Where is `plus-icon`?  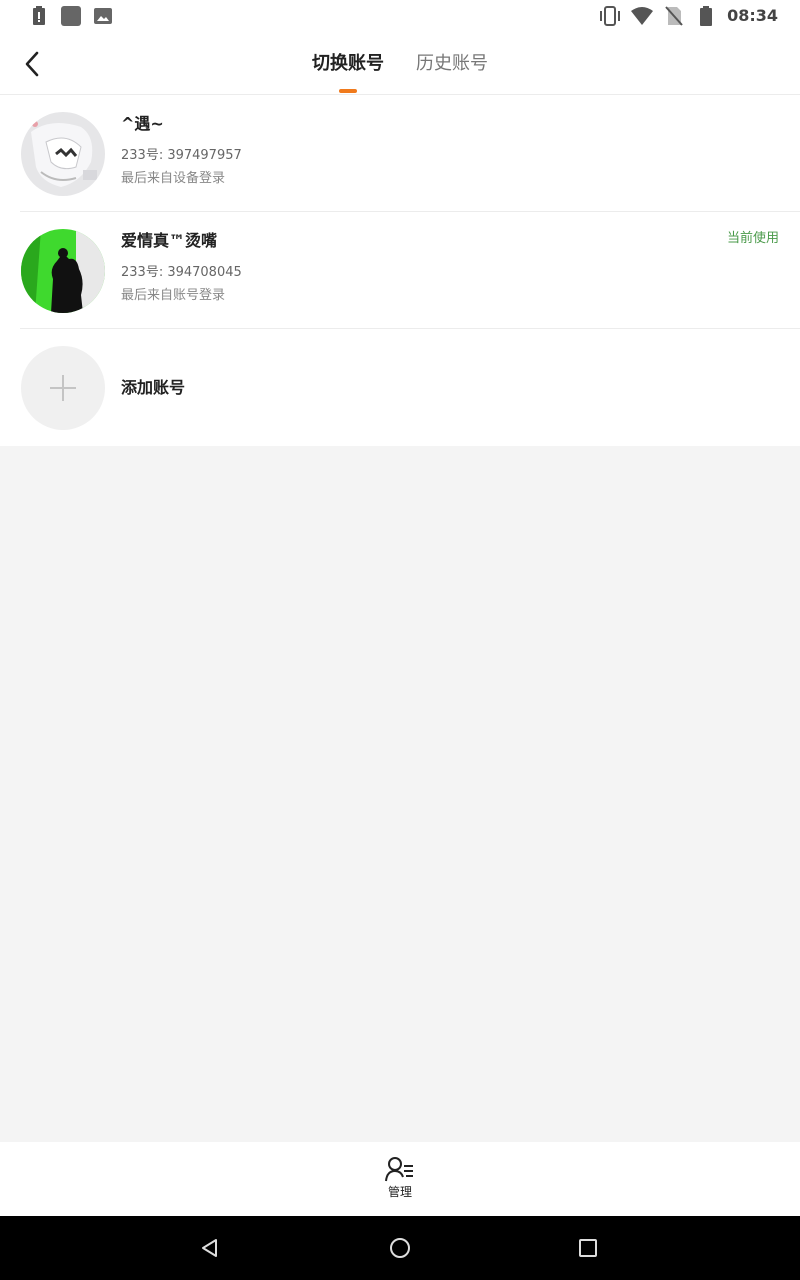
plus-icon is located at coordinates (63, 388).